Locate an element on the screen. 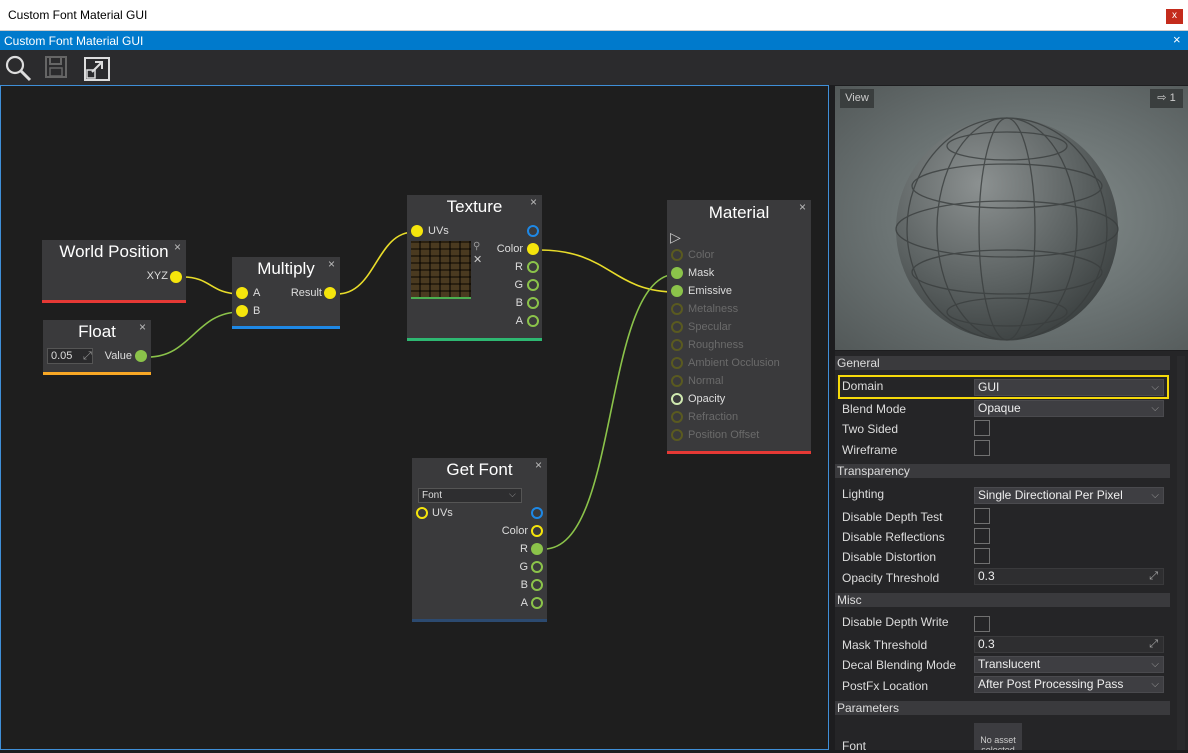 Image resolution: width=1188 pixels, height=753 pixels. output-pin-xyz is located at coordinates (176, 277).